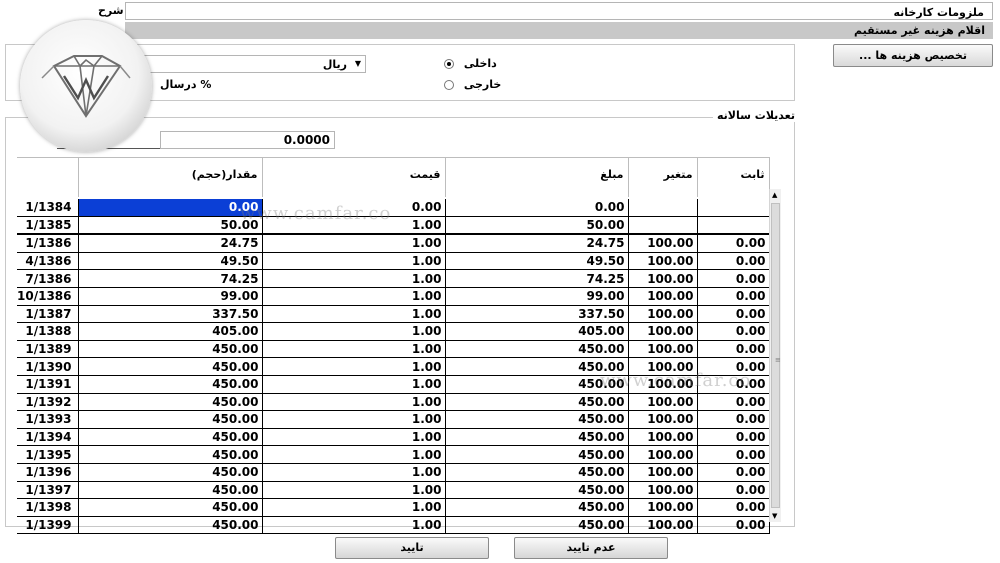 The width and height of the screenshot is (1000, 563). Describe the element at coordinates (48, 314) in the screenshot. I see `cell-period: 1/1387` at that location.